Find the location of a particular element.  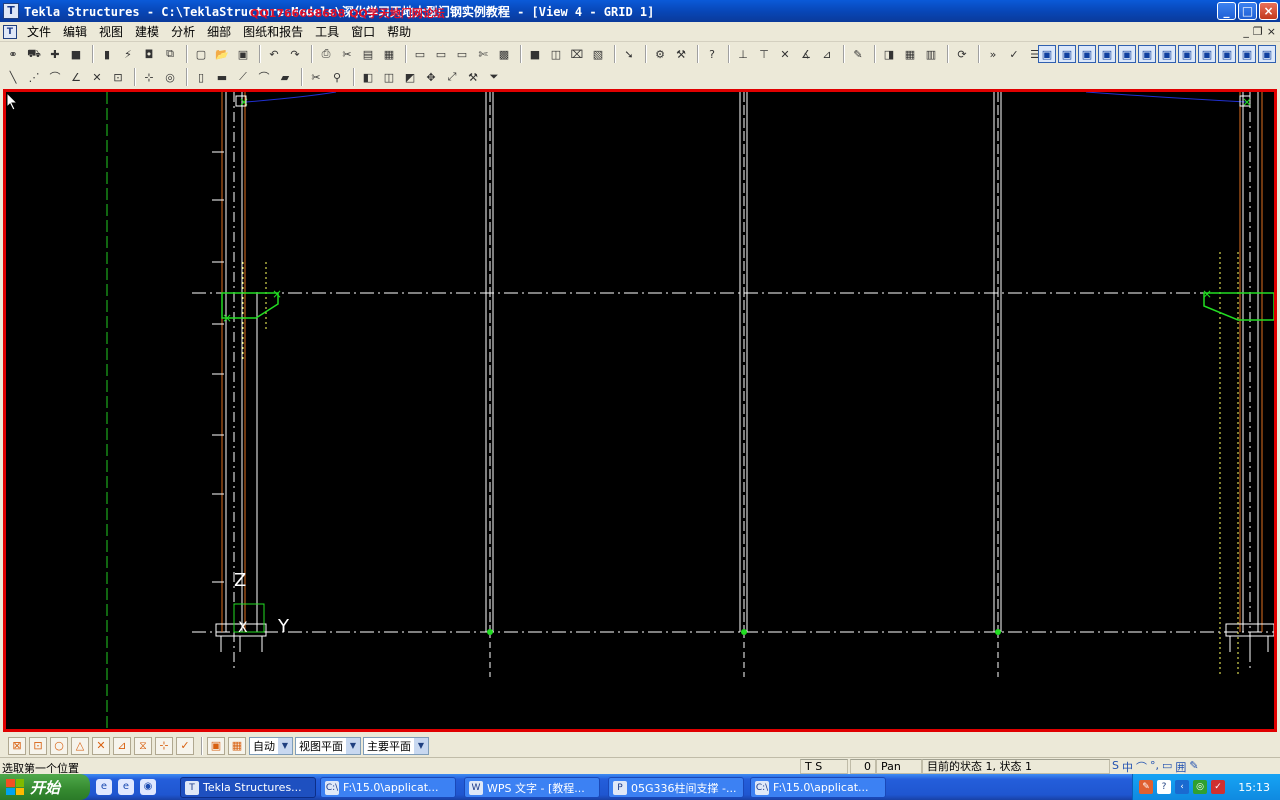

slab-icon: ▰ is located at coordinates (285, 77).